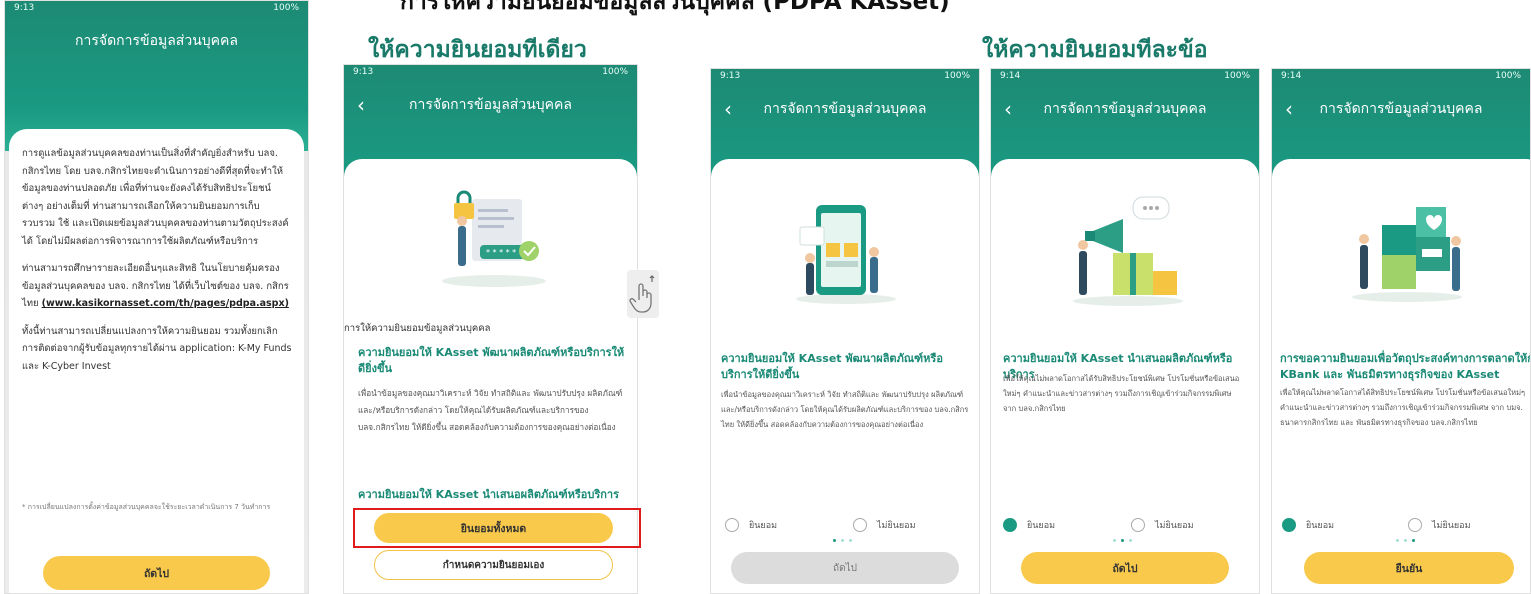 The width and height of the screenshot is (1531, 594). What do you see at coordinates (477, 50) in the screenshot?
I see `section-title-all-at-once: ให้ความยินยอมทีเดียว` at bounding box center [477, 50].